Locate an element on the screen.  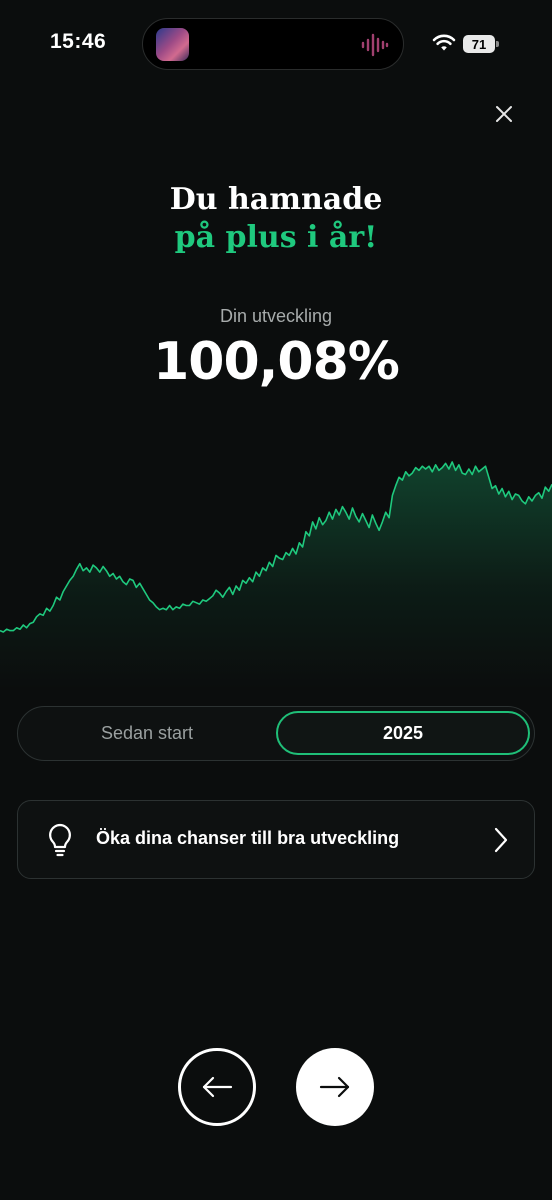
arrow-left-icon is located at coordinates (217, 1087).